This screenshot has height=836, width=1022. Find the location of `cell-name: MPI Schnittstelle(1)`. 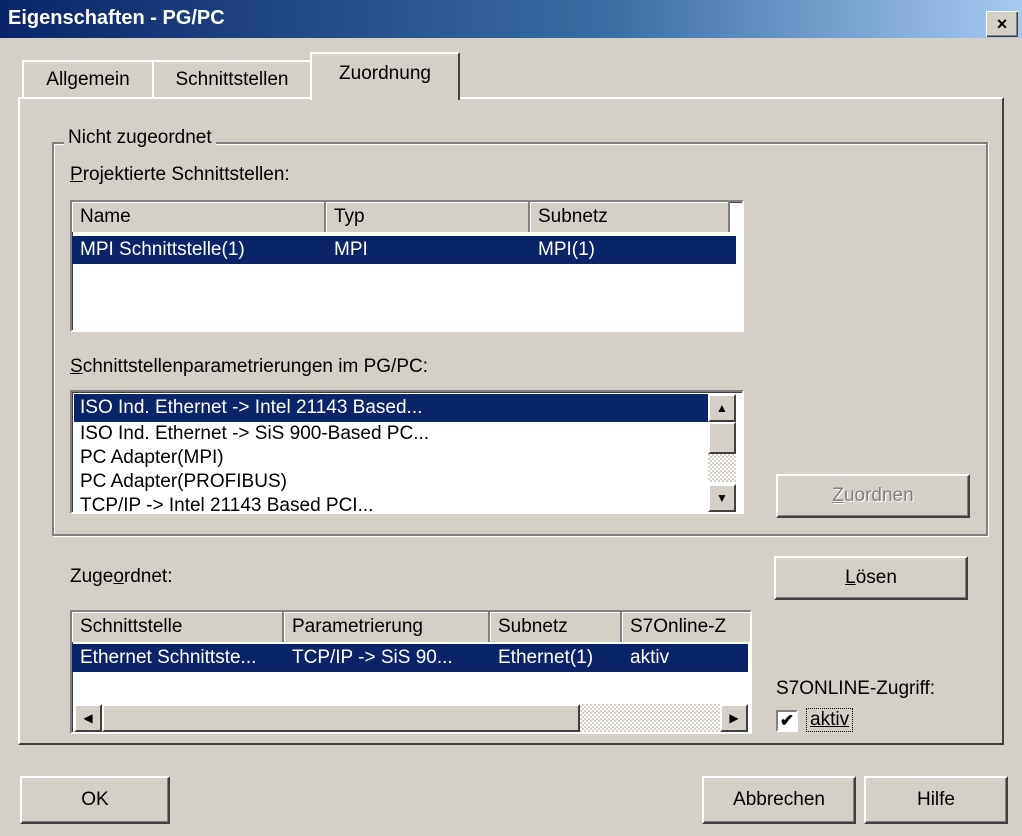

cell-name: MPI Schnittstelle(1) is located at coordinates (162, 249).